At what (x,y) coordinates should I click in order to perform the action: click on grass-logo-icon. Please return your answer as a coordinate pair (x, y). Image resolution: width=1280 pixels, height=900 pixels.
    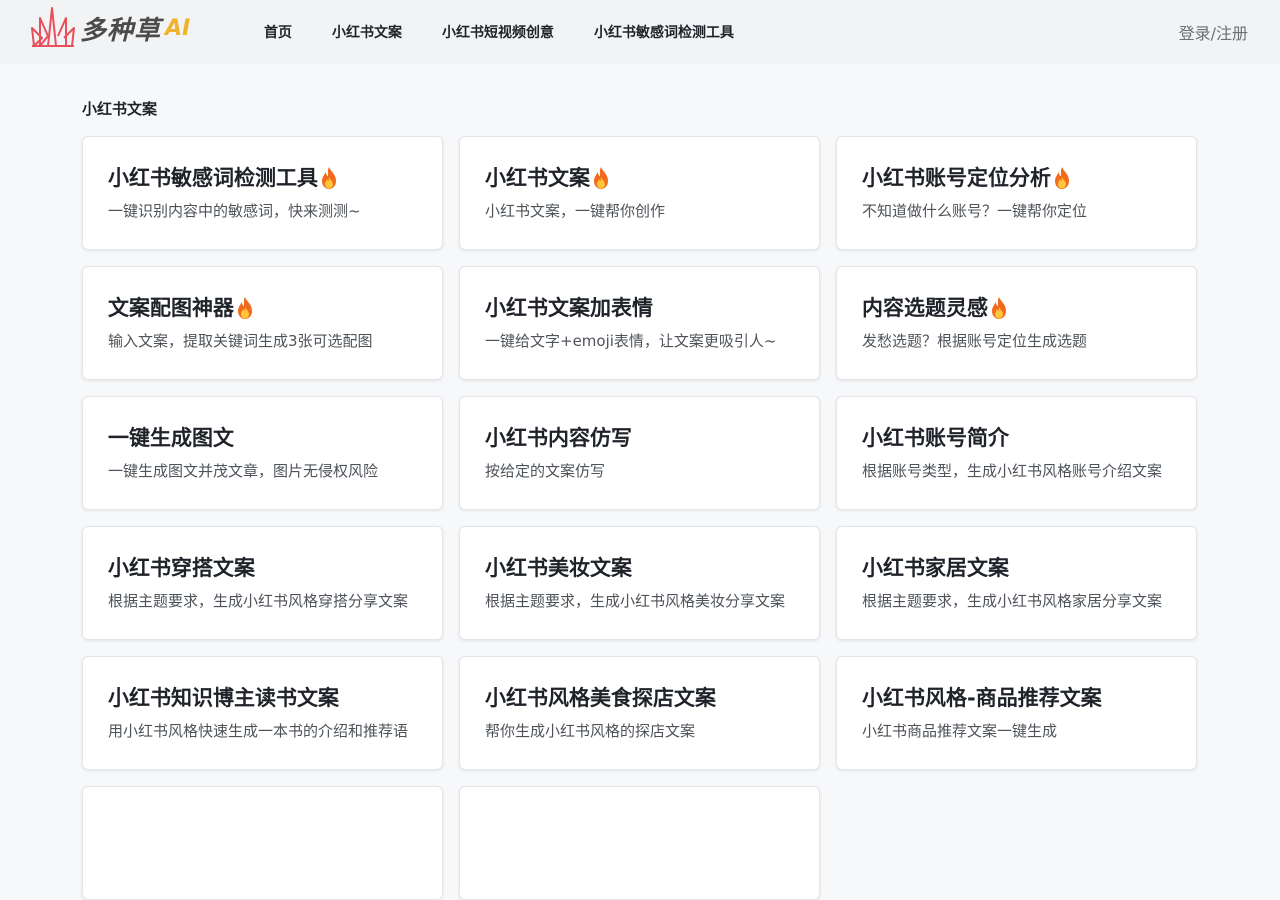
    Looking at the image, I should click on (53, 27).